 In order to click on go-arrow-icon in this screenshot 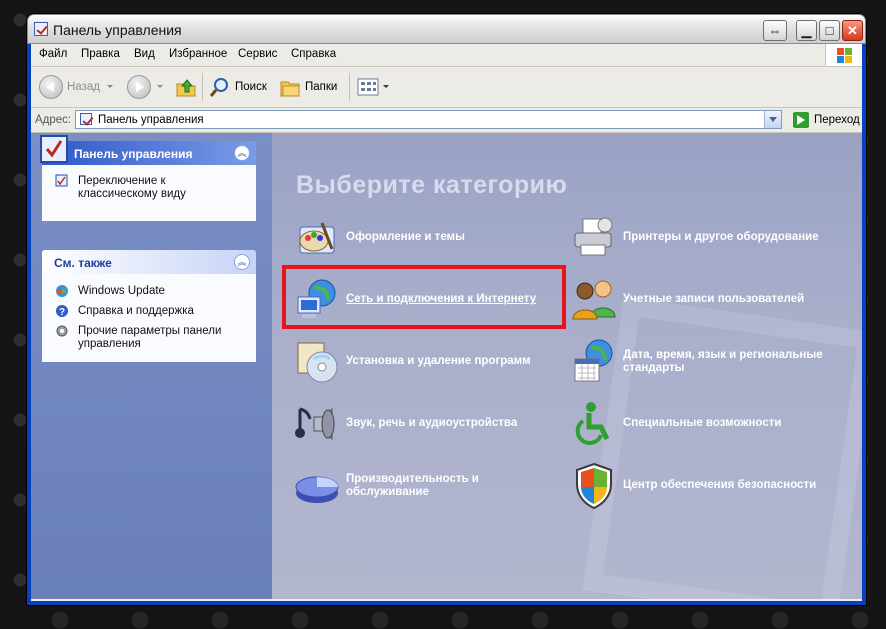, I will do `click(801, 120)`.